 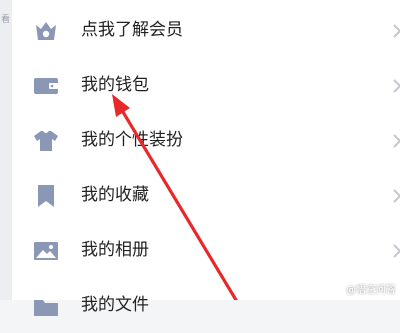 I want to click on menu-item-label: 我的相册, so click(x=115, y=250).